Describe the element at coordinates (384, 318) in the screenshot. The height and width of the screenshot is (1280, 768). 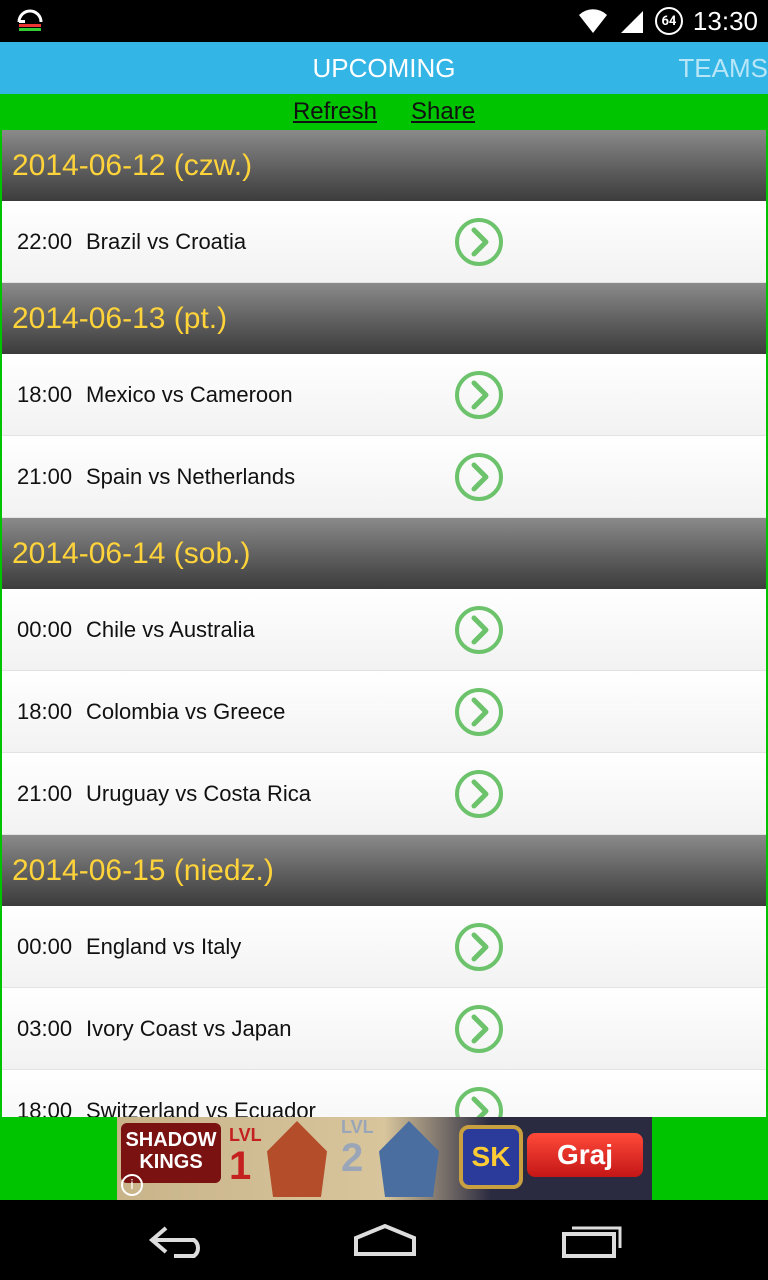
I see `date-header: 2014-06-13 (pt.)` at that location.